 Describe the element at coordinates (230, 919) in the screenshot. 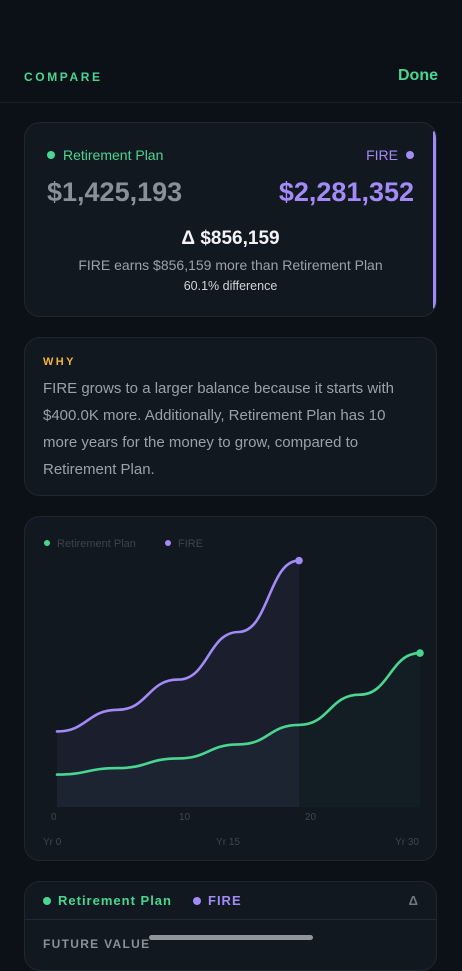

I see `table-divider` at that location.